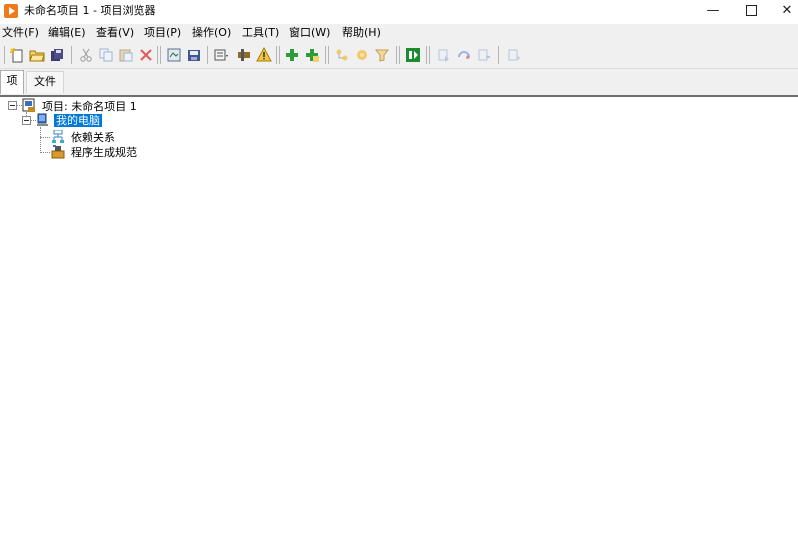 This screenshot has width=798, height=550. What do you see at coordinates (115, 33) in the screenshot?
I see `menu-view: 查看(V)` at bounding box center [115, 33].